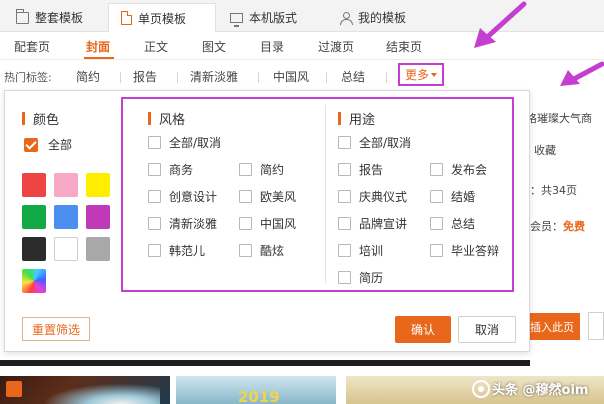  I want to click on style-toggle-all: 全部/取消, so click(184, 142).